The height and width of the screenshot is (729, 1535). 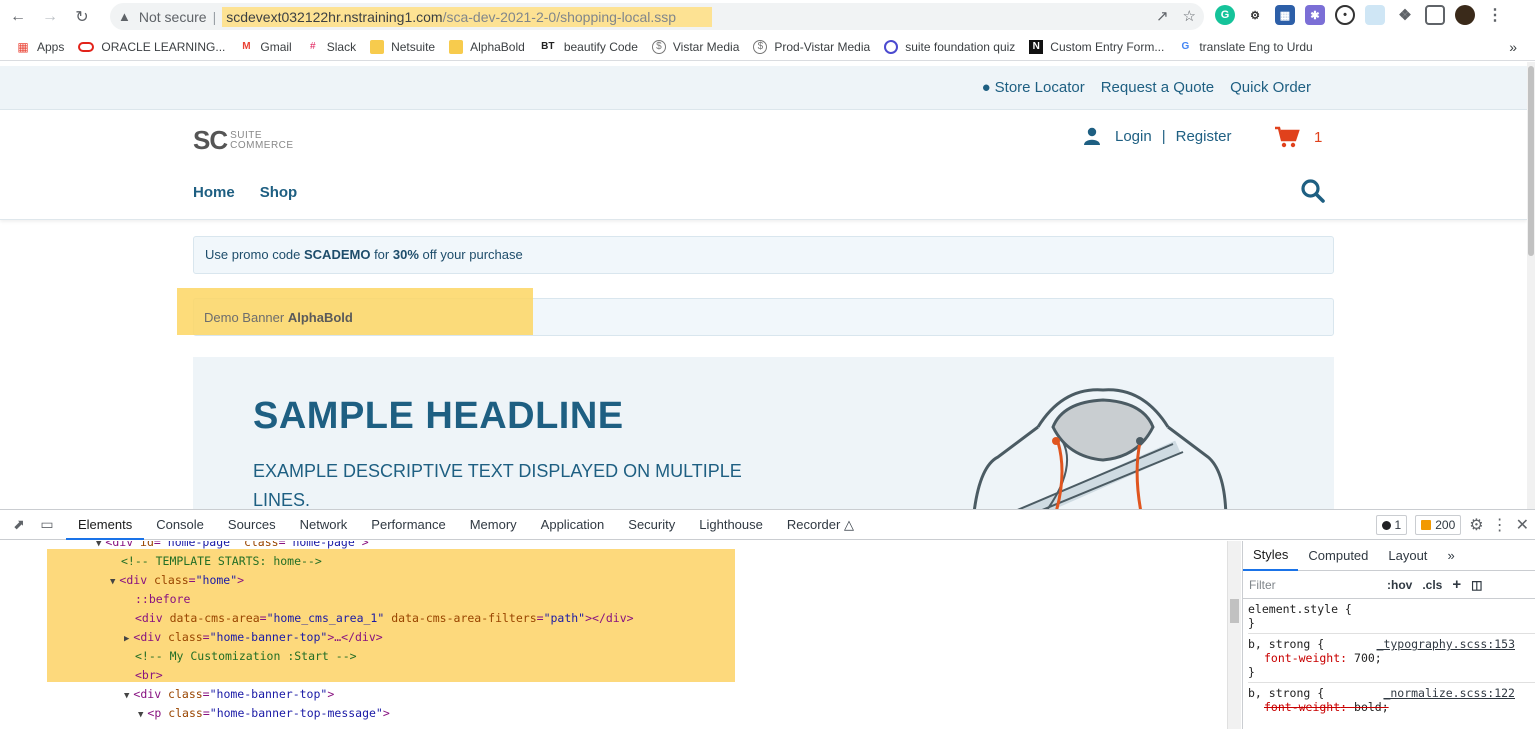 What do you see at coordinates (331, 47) in the screenshot?
I see `bookmark-slack: # Slack` at bounding box center [331, 47].